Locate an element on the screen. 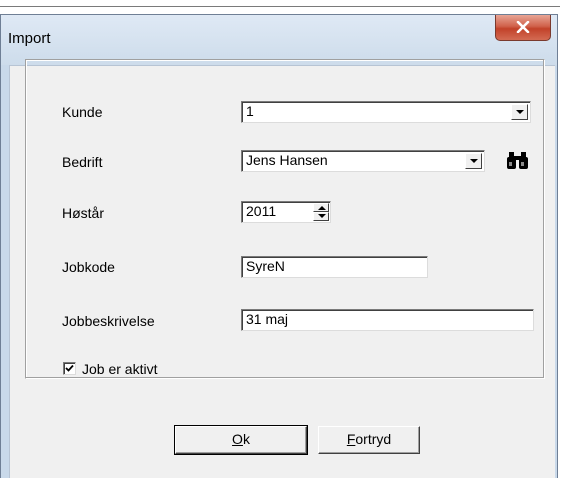 The image size is (563, 478). jobbeskrivelse-value: 31 maj is located at coordinates (267, 319).